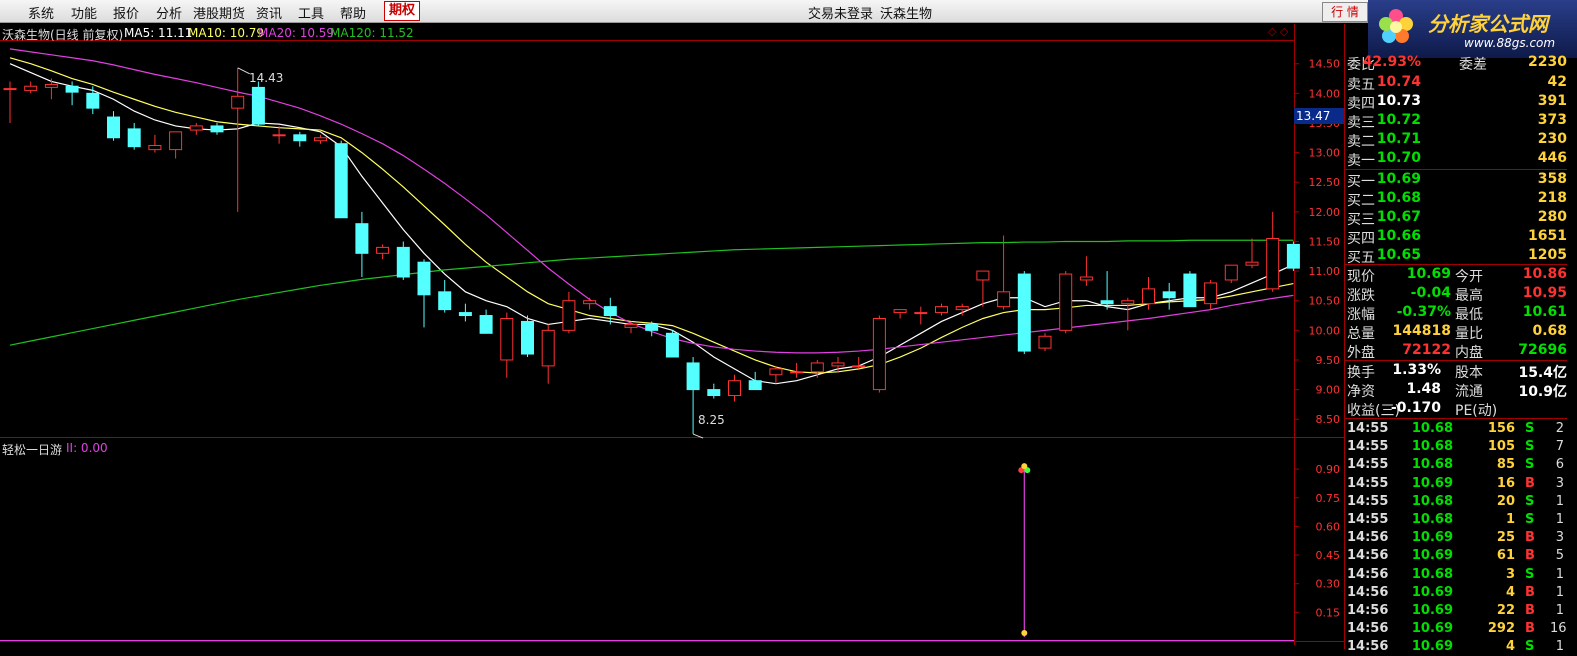 This screenshot has height=656, width=1577. Describe the element at coordinates (1552, 198) in the screenshot. I see `bid-volume: 218` at that location.